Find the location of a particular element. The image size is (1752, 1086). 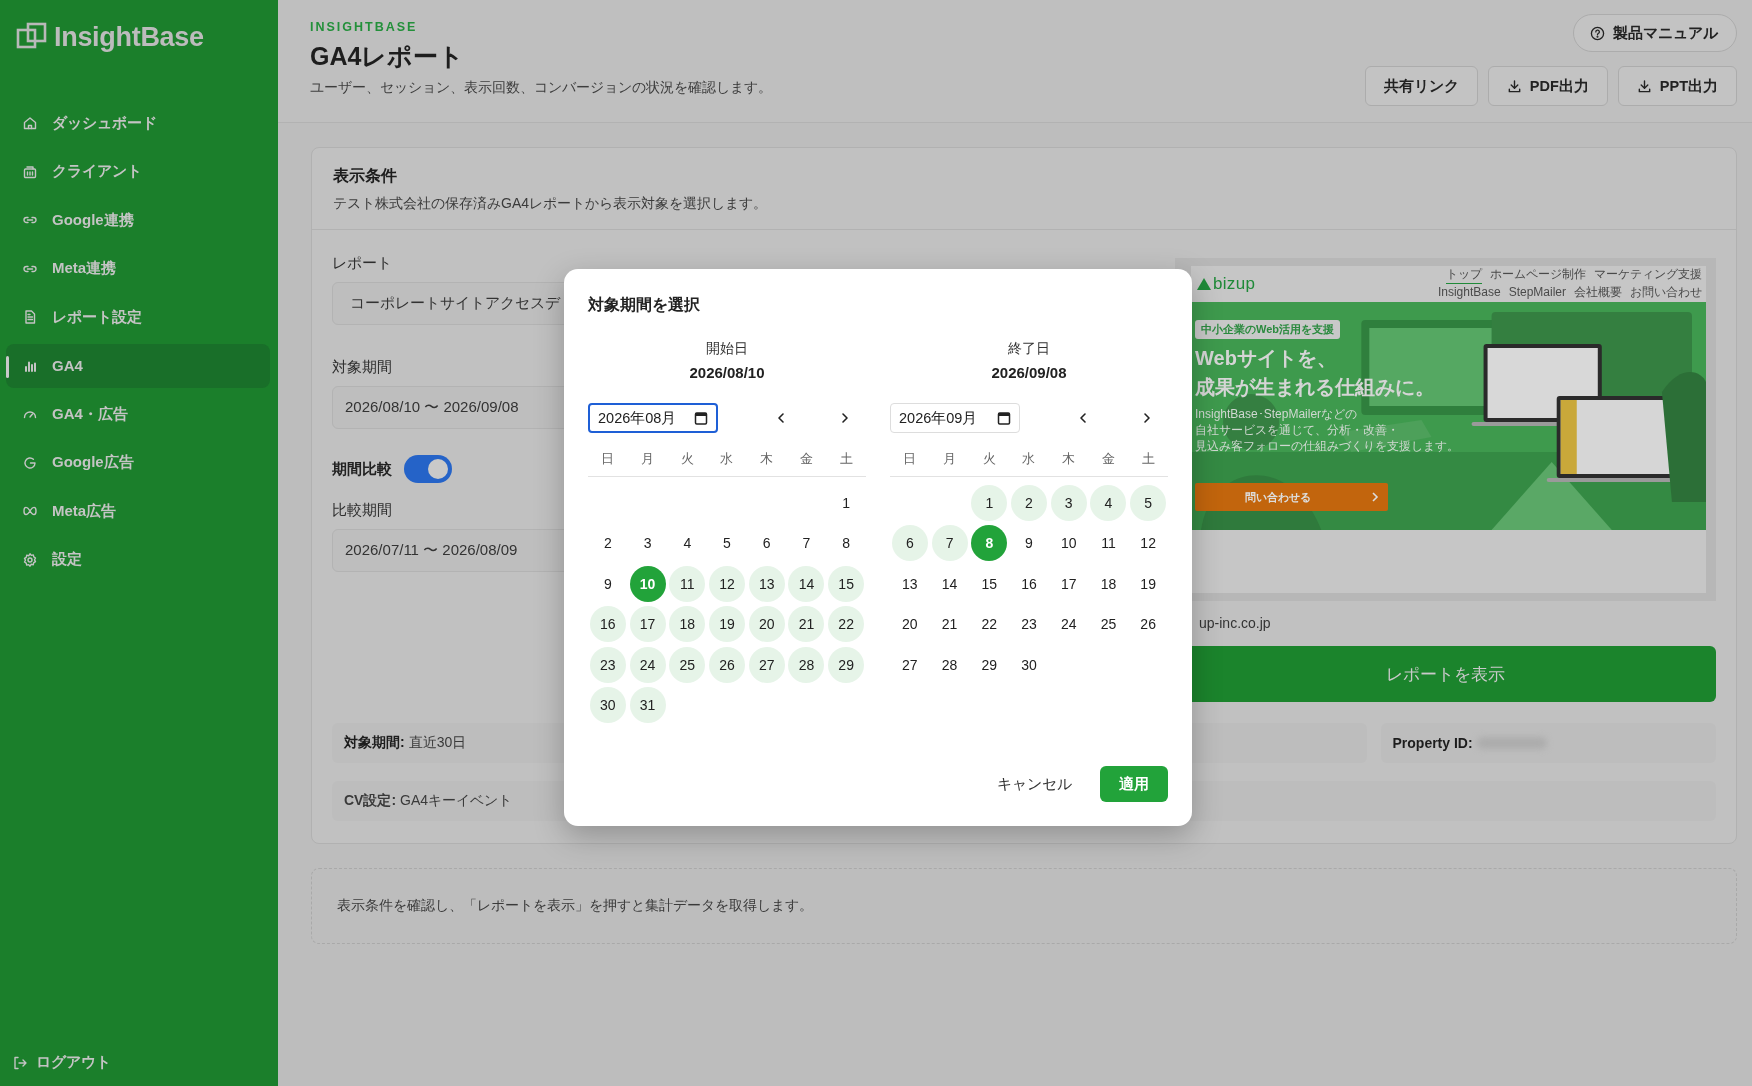

calendar-day: 8 is located at coordinates (846, 543).